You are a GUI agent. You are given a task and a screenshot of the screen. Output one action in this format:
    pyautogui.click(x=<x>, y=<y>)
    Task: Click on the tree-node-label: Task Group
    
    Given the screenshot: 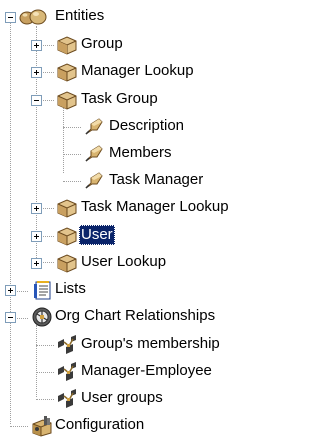 What is the action you would take?
    pyautogui.click(x=119, y=98)
    